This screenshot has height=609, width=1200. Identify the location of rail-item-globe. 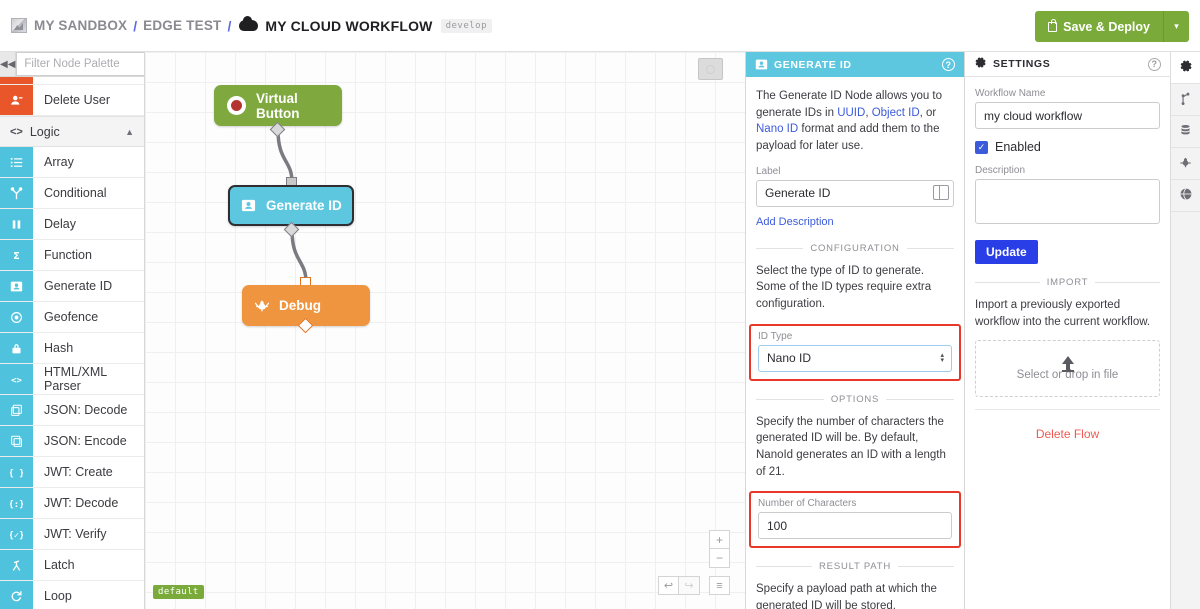
(1185, 196).